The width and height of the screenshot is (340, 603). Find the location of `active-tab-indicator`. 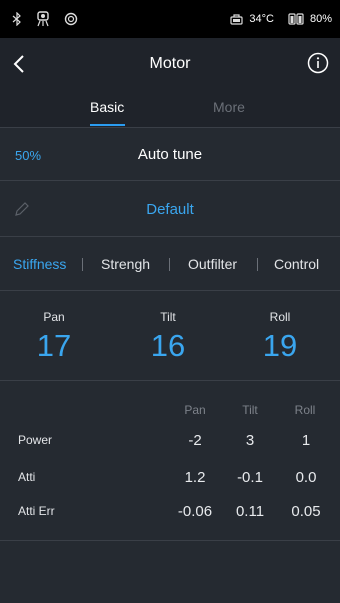

active-tab-indicator is located at coordinates (107, 125).